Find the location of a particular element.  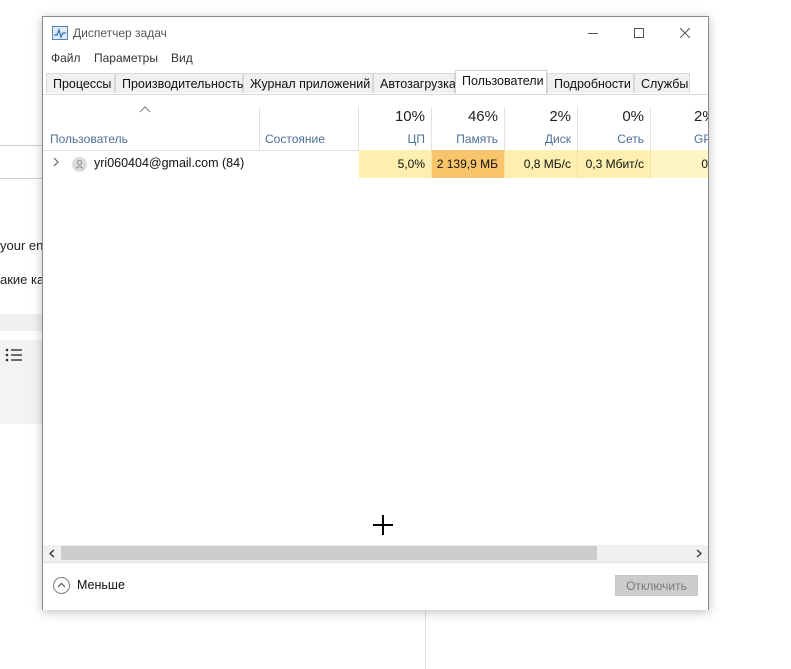

column-cpu: ЦП is located at coordinates (392, 139).